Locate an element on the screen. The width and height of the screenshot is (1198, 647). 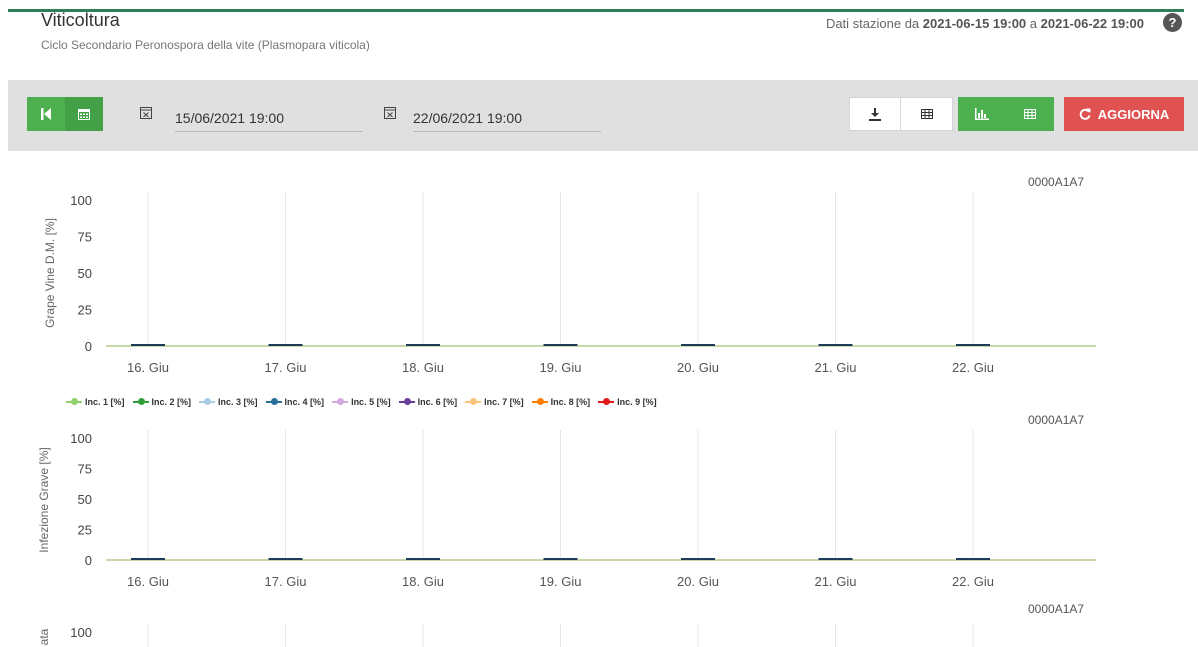
calendar-icon is located at coordinates (84, 114).